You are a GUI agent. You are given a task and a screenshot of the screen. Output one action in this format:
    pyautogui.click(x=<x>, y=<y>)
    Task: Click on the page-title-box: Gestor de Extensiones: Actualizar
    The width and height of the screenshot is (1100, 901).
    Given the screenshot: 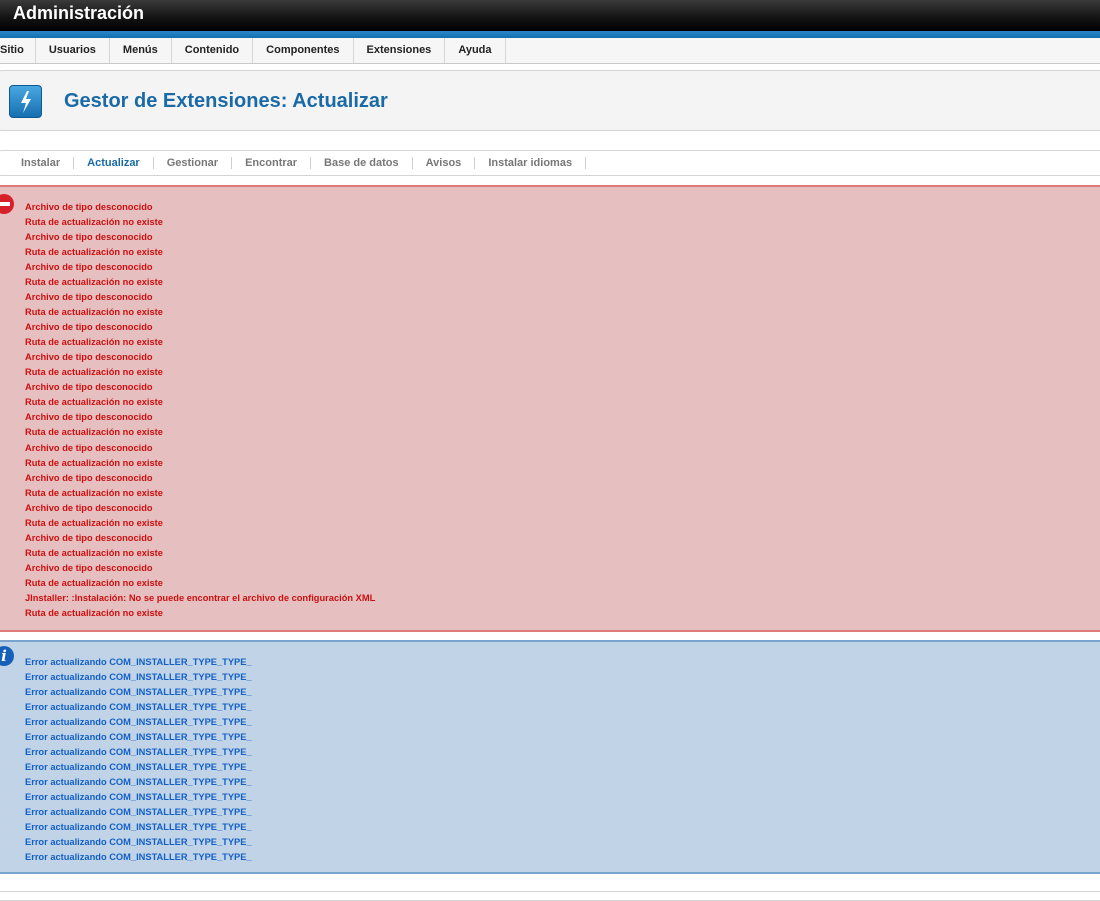 What is the action you would take?
    pyautogui.click(x=550, y=100)
    